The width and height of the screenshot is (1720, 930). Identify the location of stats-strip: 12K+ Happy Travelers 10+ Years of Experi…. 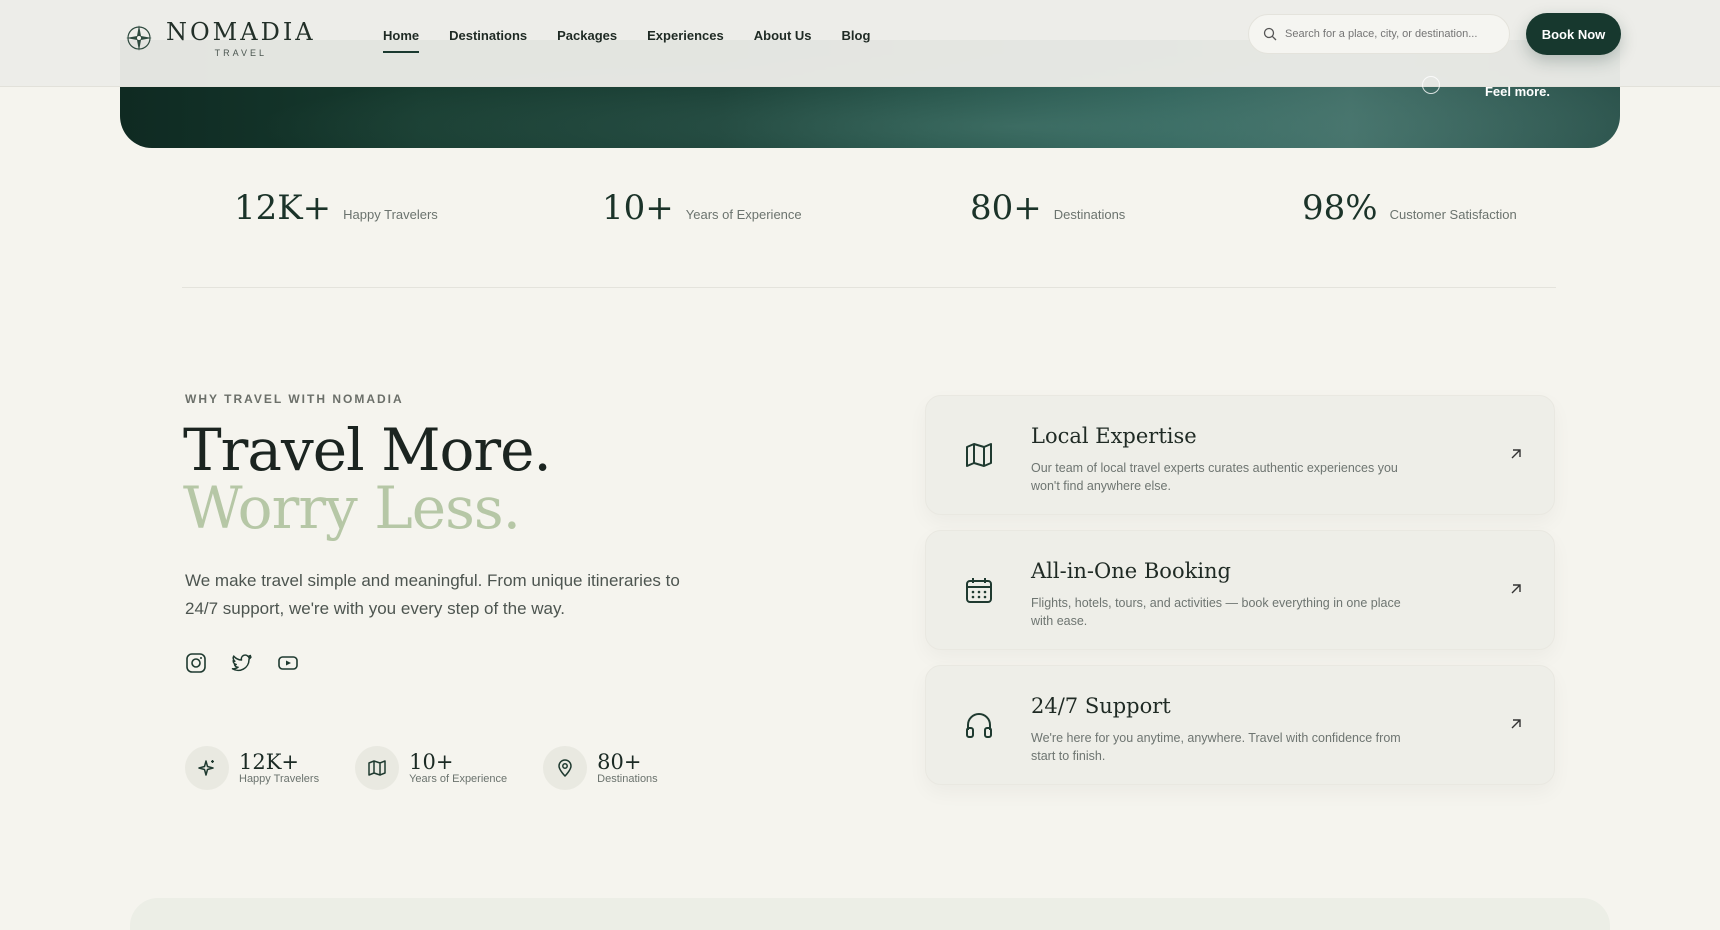
(869, 238).